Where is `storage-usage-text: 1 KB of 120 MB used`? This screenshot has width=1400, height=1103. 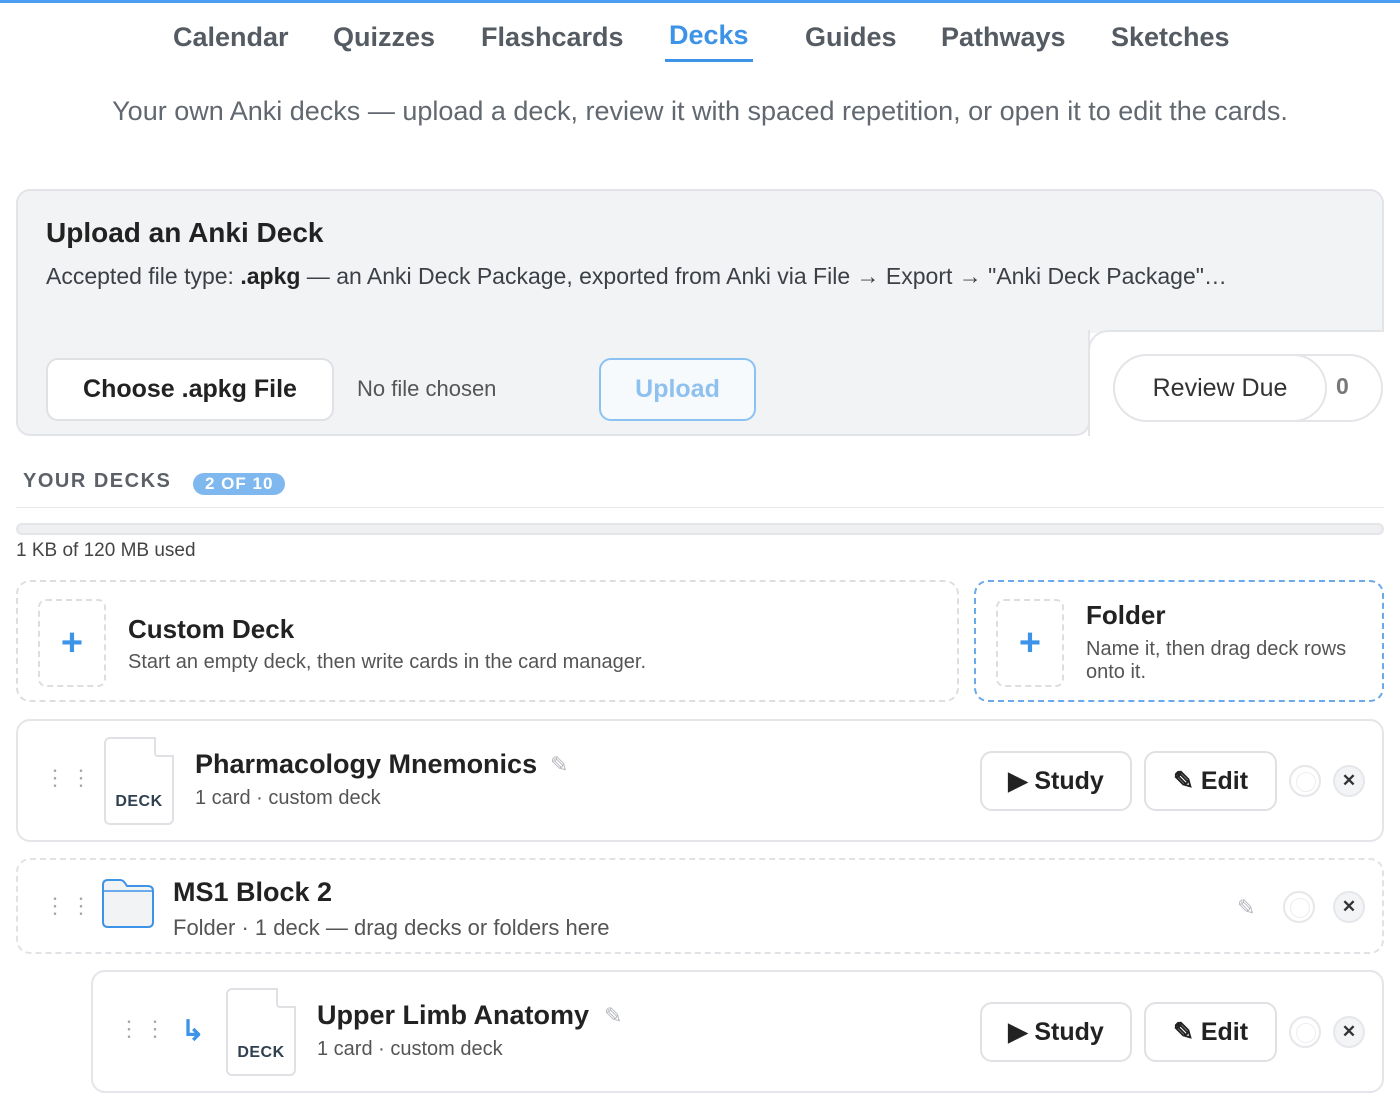
storage-usage-text: 1 KB of 120 MB used is located at coordinates (106, 550).